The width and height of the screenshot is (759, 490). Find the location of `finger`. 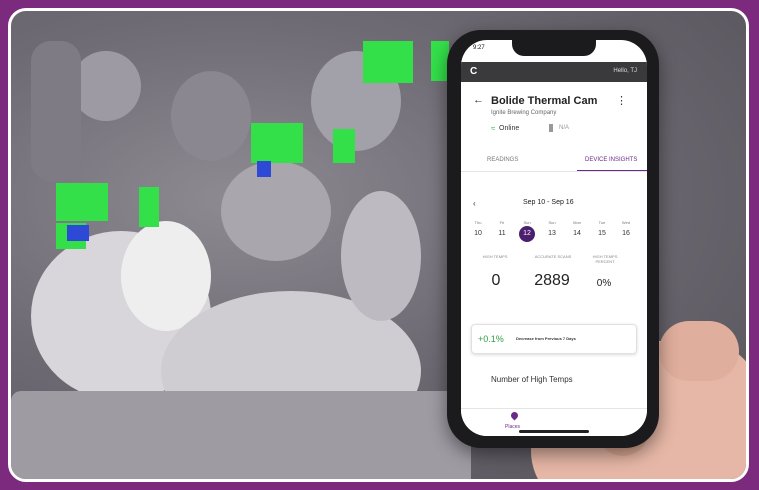

finger is located at coordinates (699, 351).